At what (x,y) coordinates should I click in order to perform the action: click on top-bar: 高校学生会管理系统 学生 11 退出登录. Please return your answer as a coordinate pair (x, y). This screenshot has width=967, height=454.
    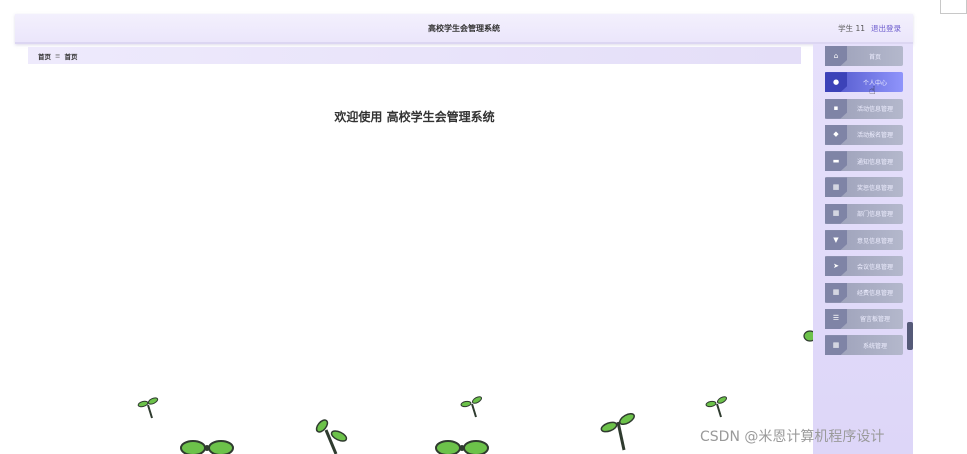
    Looking at the image, I should click on (464, 29).